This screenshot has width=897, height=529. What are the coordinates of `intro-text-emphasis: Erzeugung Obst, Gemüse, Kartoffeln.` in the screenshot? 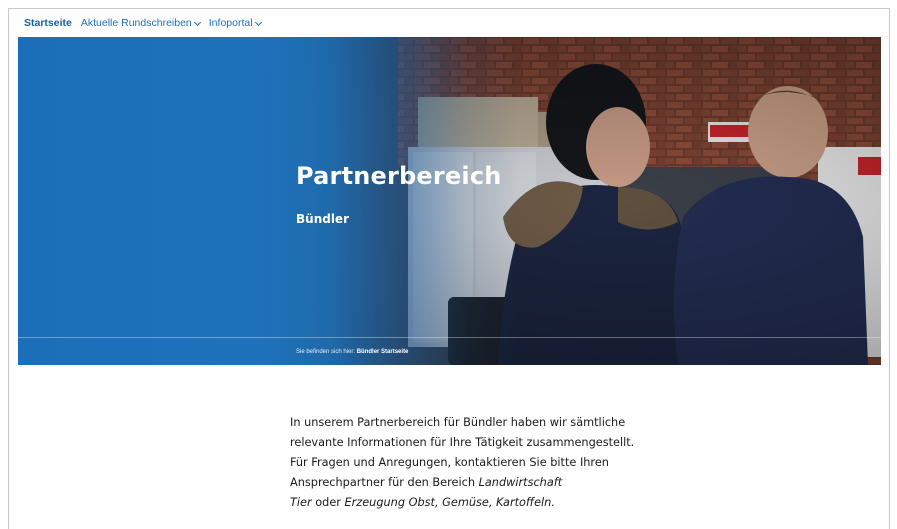 It's located at (449, 502).